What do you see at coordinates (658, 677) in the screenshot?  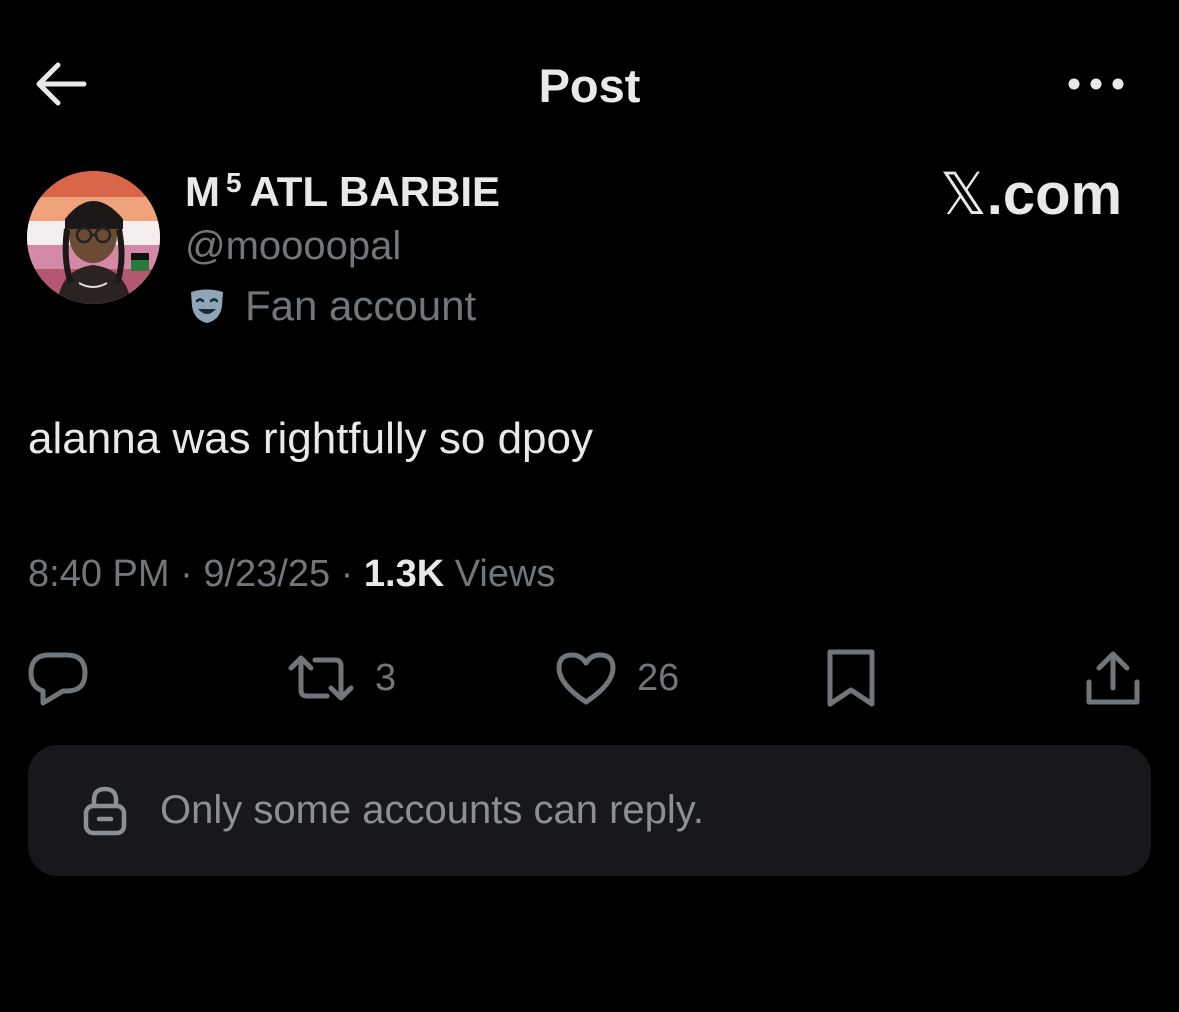 I see `like-count: 26` at bounding box center [658, 677].